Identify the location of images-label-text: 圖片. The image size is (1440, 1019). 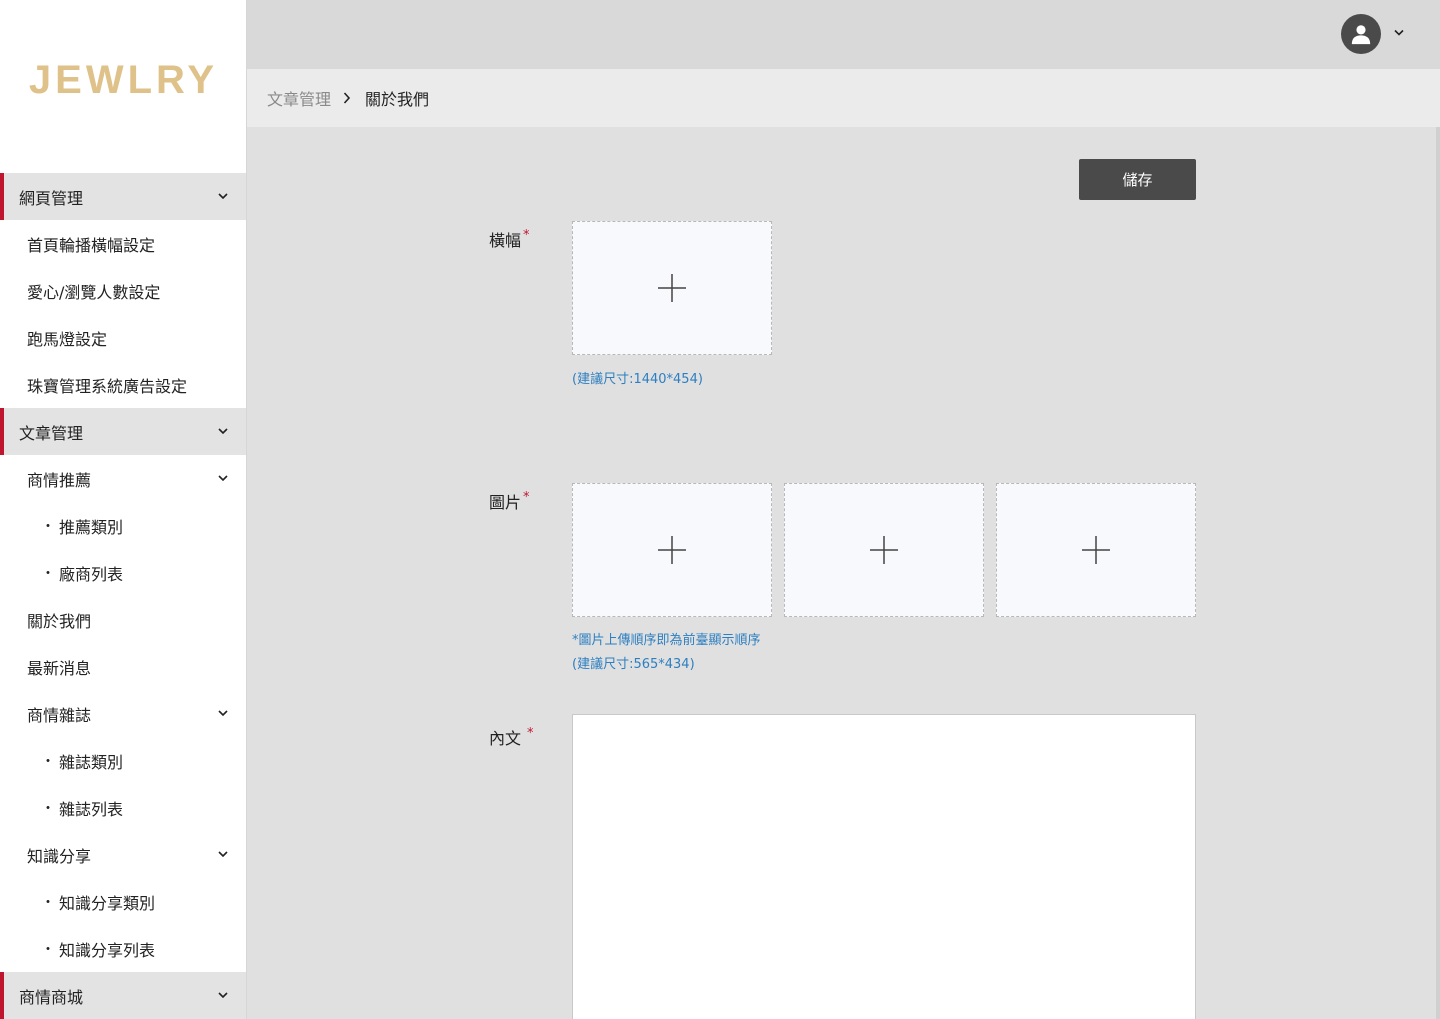
(505, 502).